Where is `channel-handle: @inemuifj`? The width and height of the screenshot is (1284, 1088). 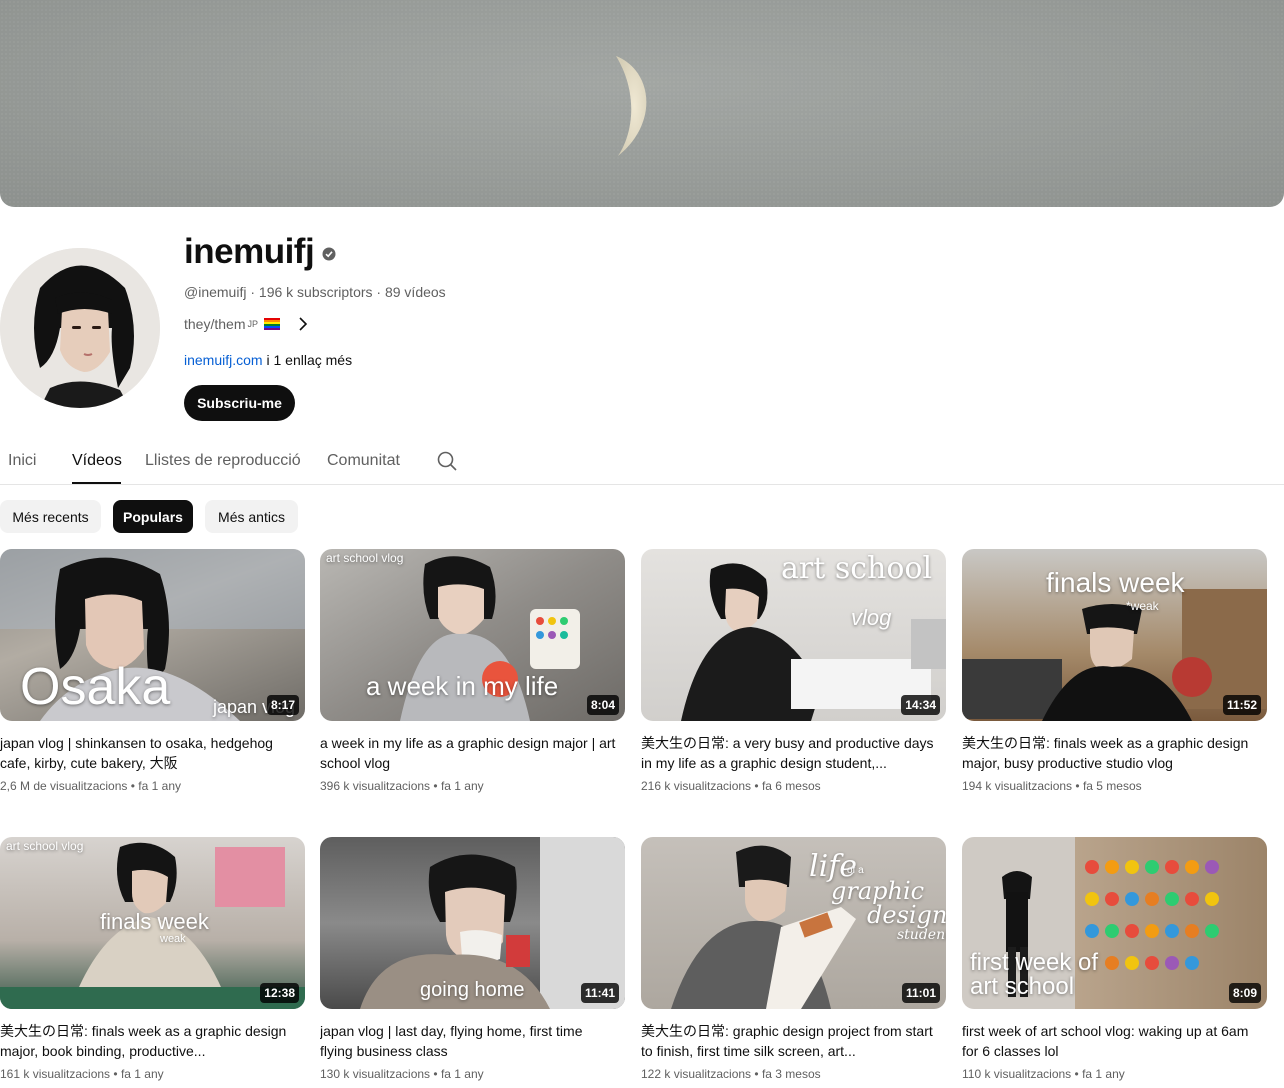 channel-handle: @inemuifj is located at coordinates (215, 292).